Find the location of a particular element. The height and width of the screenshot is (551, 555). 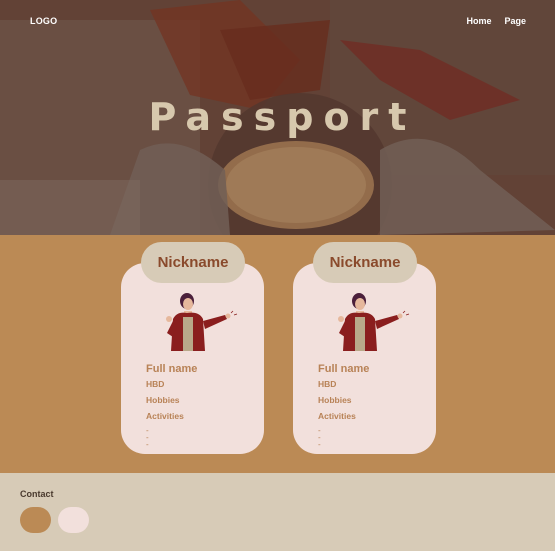

page-title: Passport is located at coordinates (282, 117).